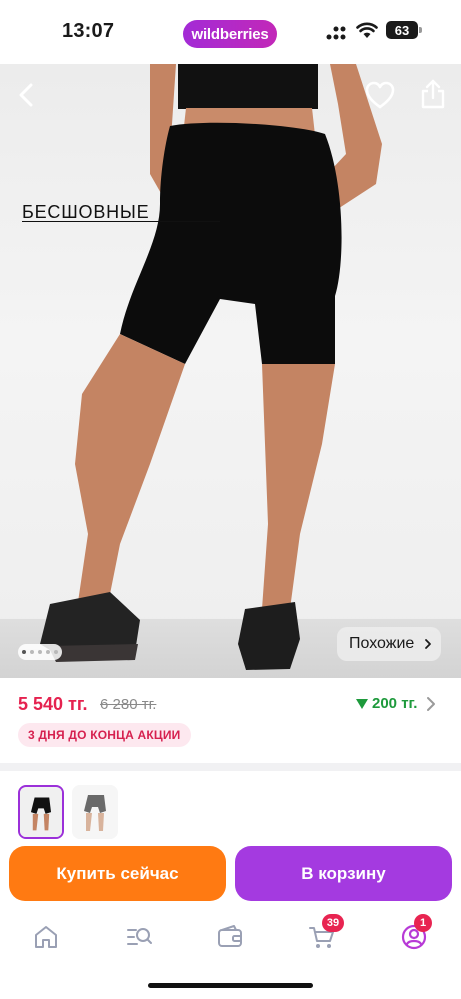 The height and width of the screenshot is (999, 461). What do you see at coordinates (323, 933) in the screenshot?
I see `nav-cart: 39` at bounding box center [323, 933].